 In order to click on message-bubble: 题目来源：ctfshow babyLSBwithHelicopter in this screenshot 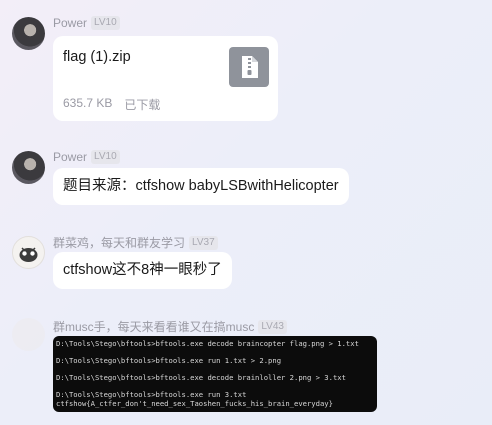, I will do `click(201, 186)`.